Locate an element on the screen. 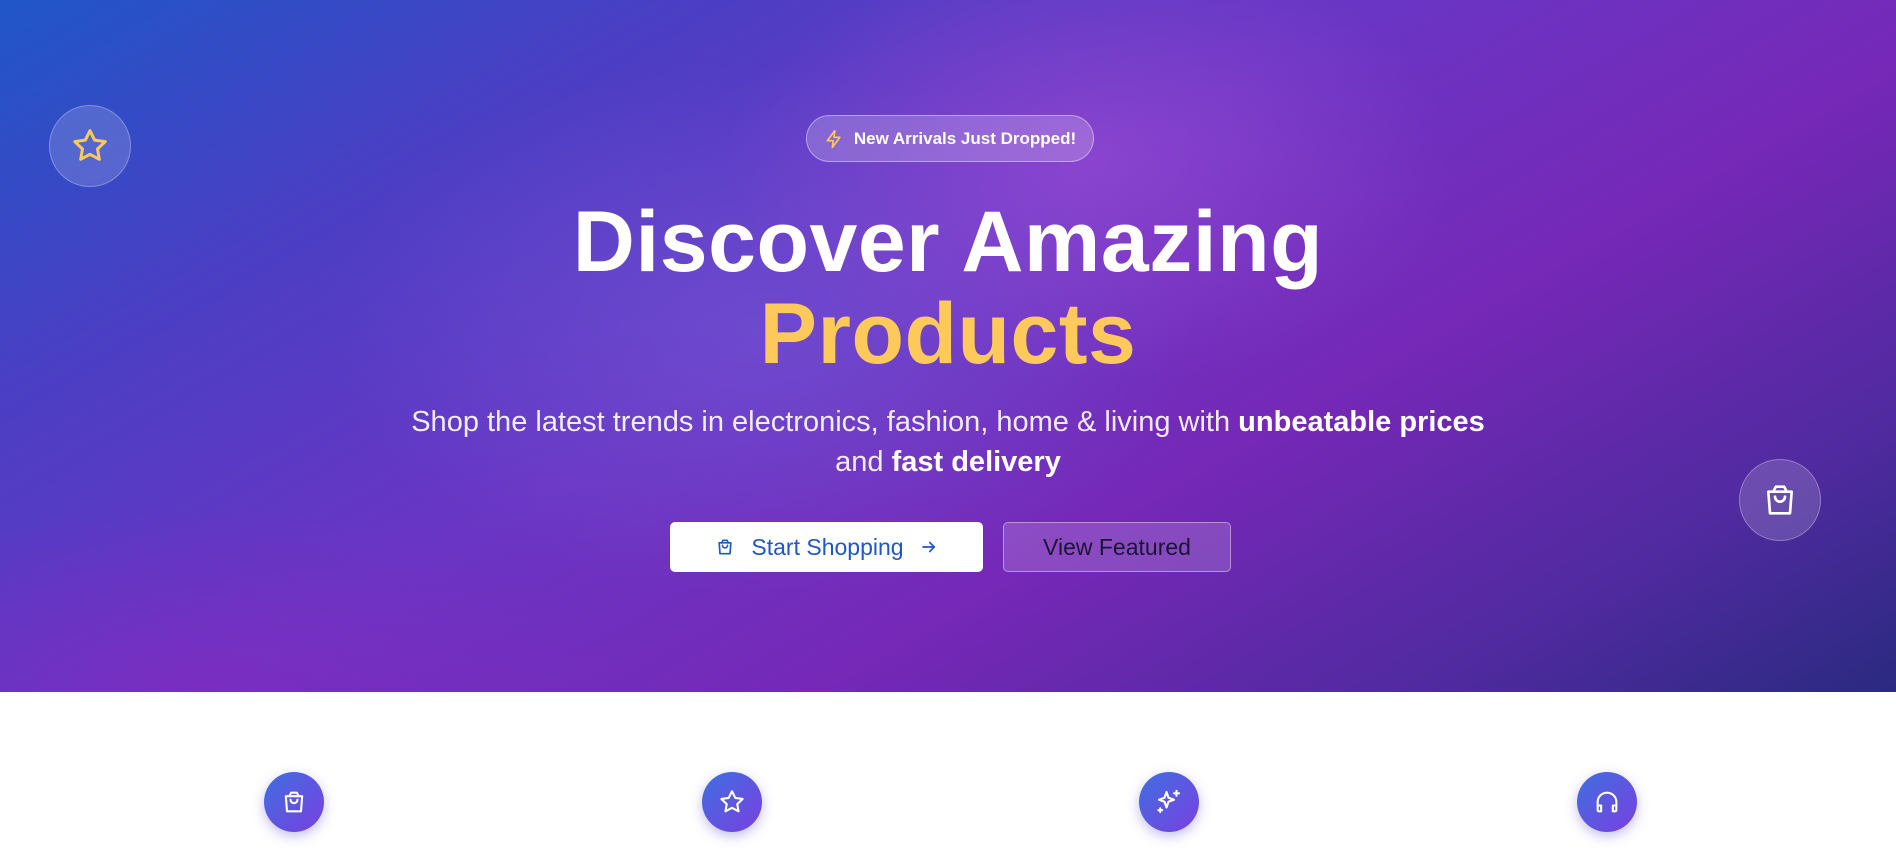  zap-icon is located at coordinates (834, 139).